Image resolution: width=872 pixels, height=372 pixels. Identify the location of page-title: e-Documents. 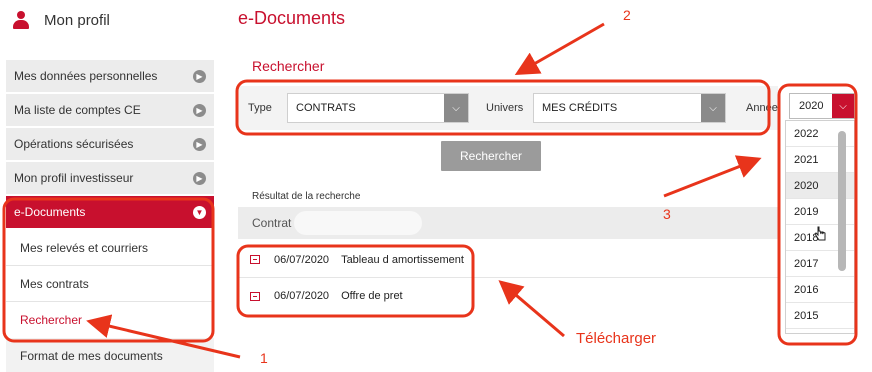
(292, 18).